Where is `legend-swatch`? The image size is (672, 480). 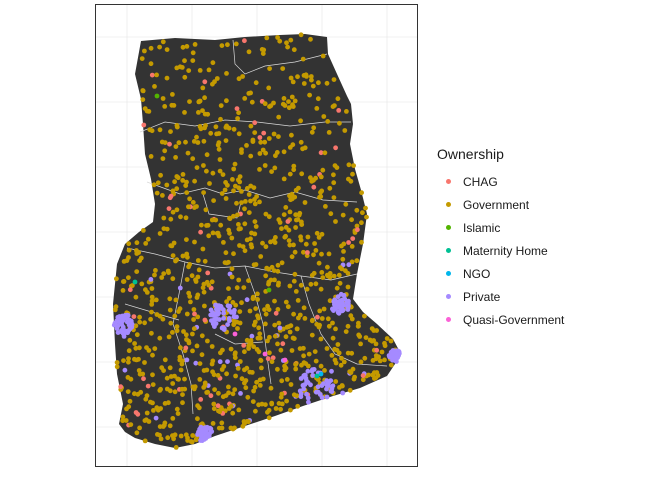
legend-swatch is located at coordinates (448, 273).